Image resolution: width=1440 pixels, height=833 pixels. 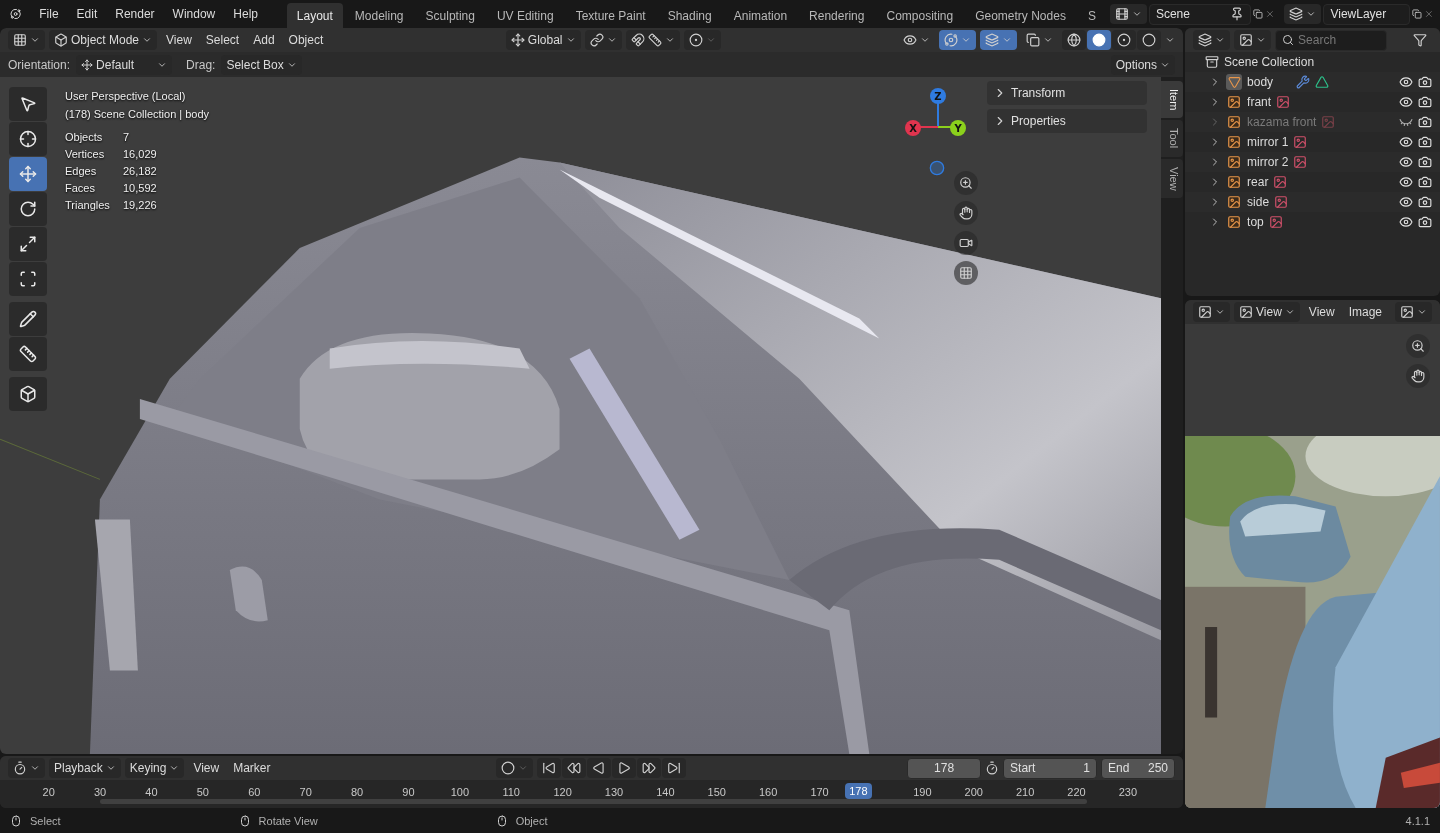 What do you see at coordinates (966, 243) in the screenshot?
I see `camera-view-button` at bounding box center [966, 243].